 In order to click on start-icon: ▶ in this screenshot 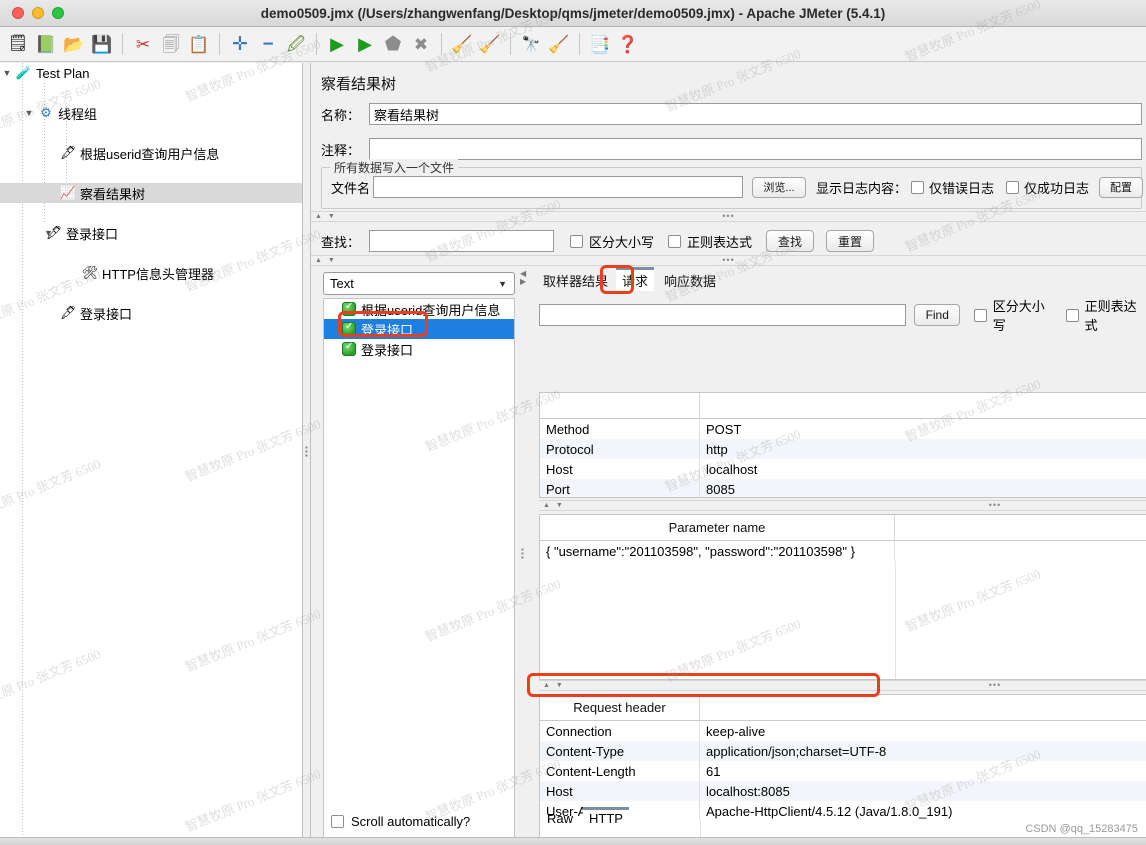, I will do `click(337, 44)`.